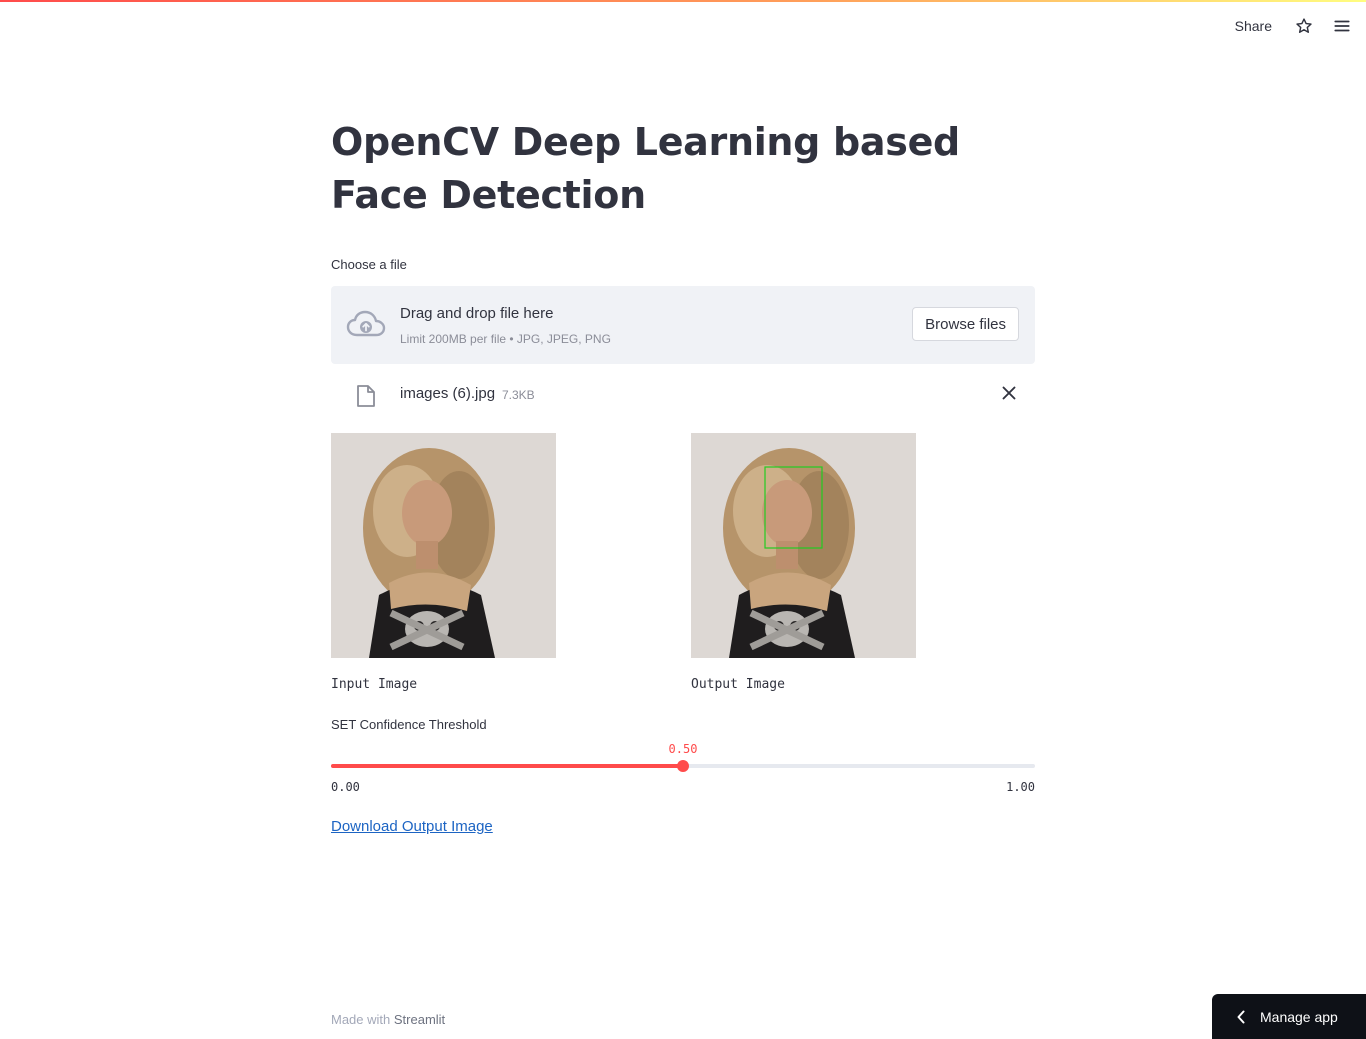 Image resolution: width=1366 pixels, height=1039 pixels. Describe the element at coordinates (738, 684) in the screenshot. I see `output-image-caption: Output Image` at that location.